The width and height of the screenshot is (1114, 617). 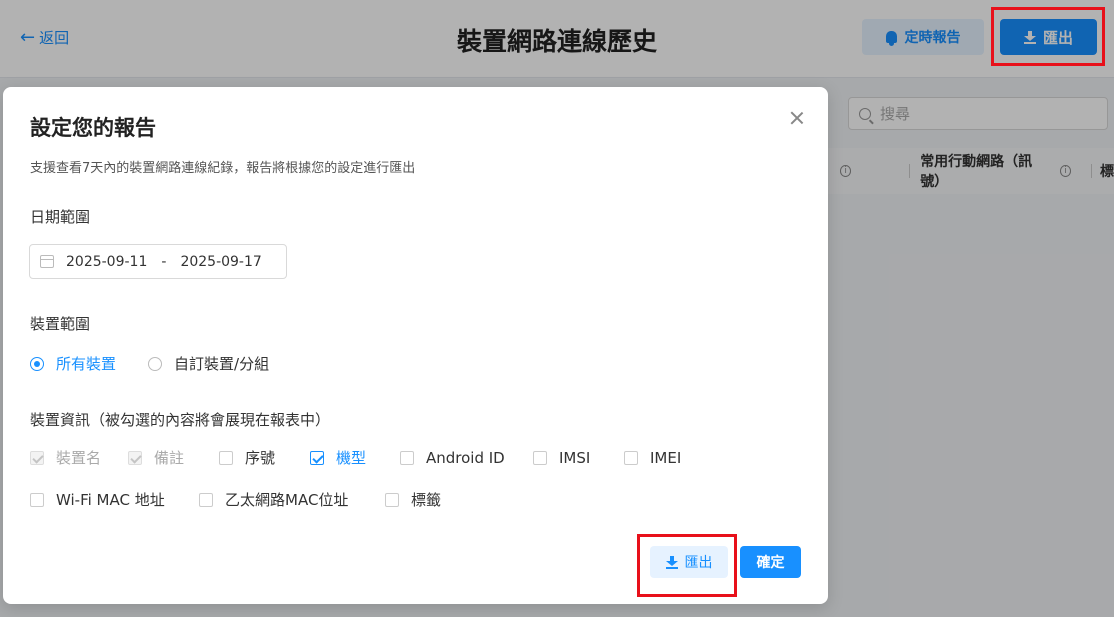 I want to click on modal-description: 支援查看7天內的裝置網路連線紀錄，報告將根據您的設定進行匯出, so click(x=223, y=168).